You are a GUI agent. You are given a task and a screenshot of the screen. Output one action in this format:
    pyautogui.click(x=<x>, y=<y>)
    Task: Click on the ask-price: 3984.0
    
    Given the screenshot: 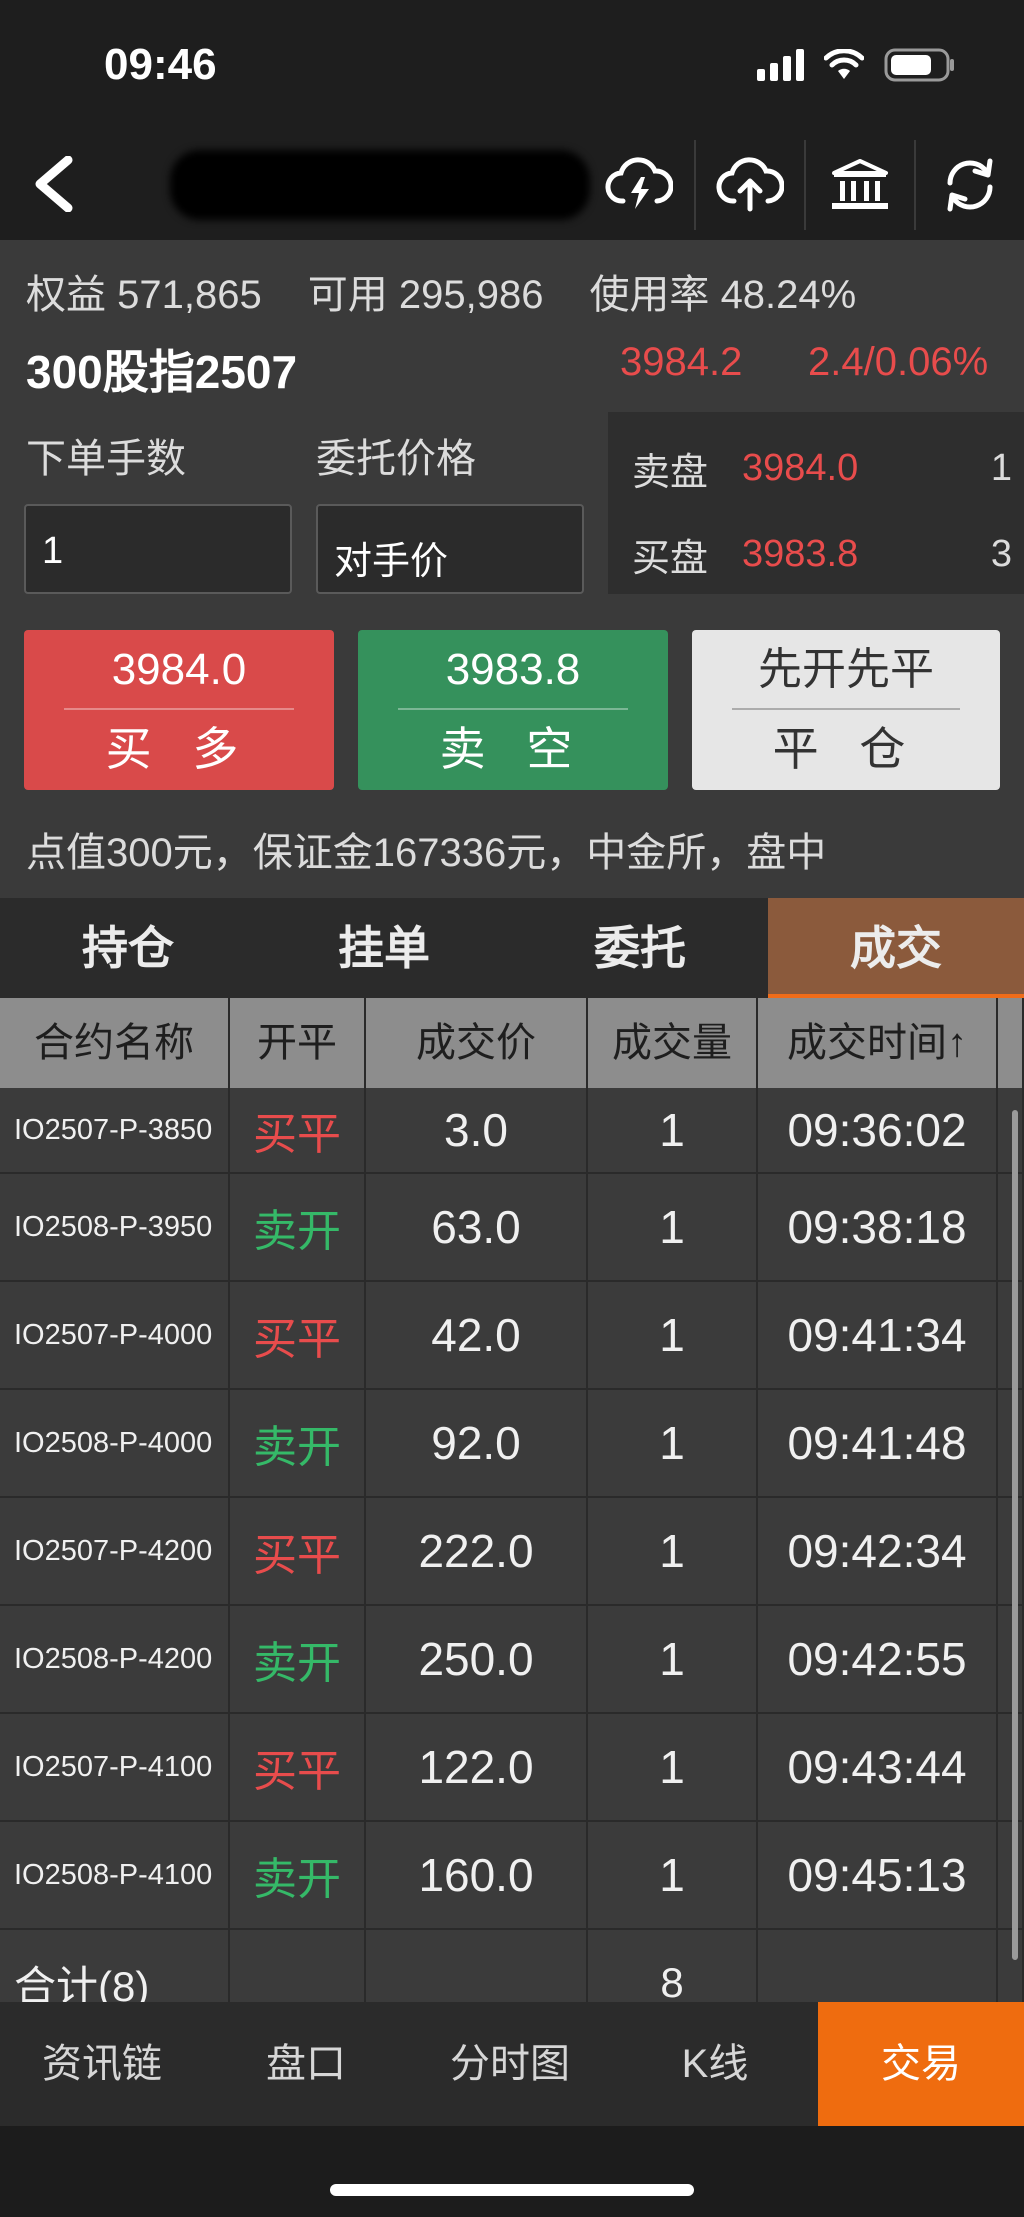 What is the action you would take?
    pyautogui.click(x=800, y=467)
    